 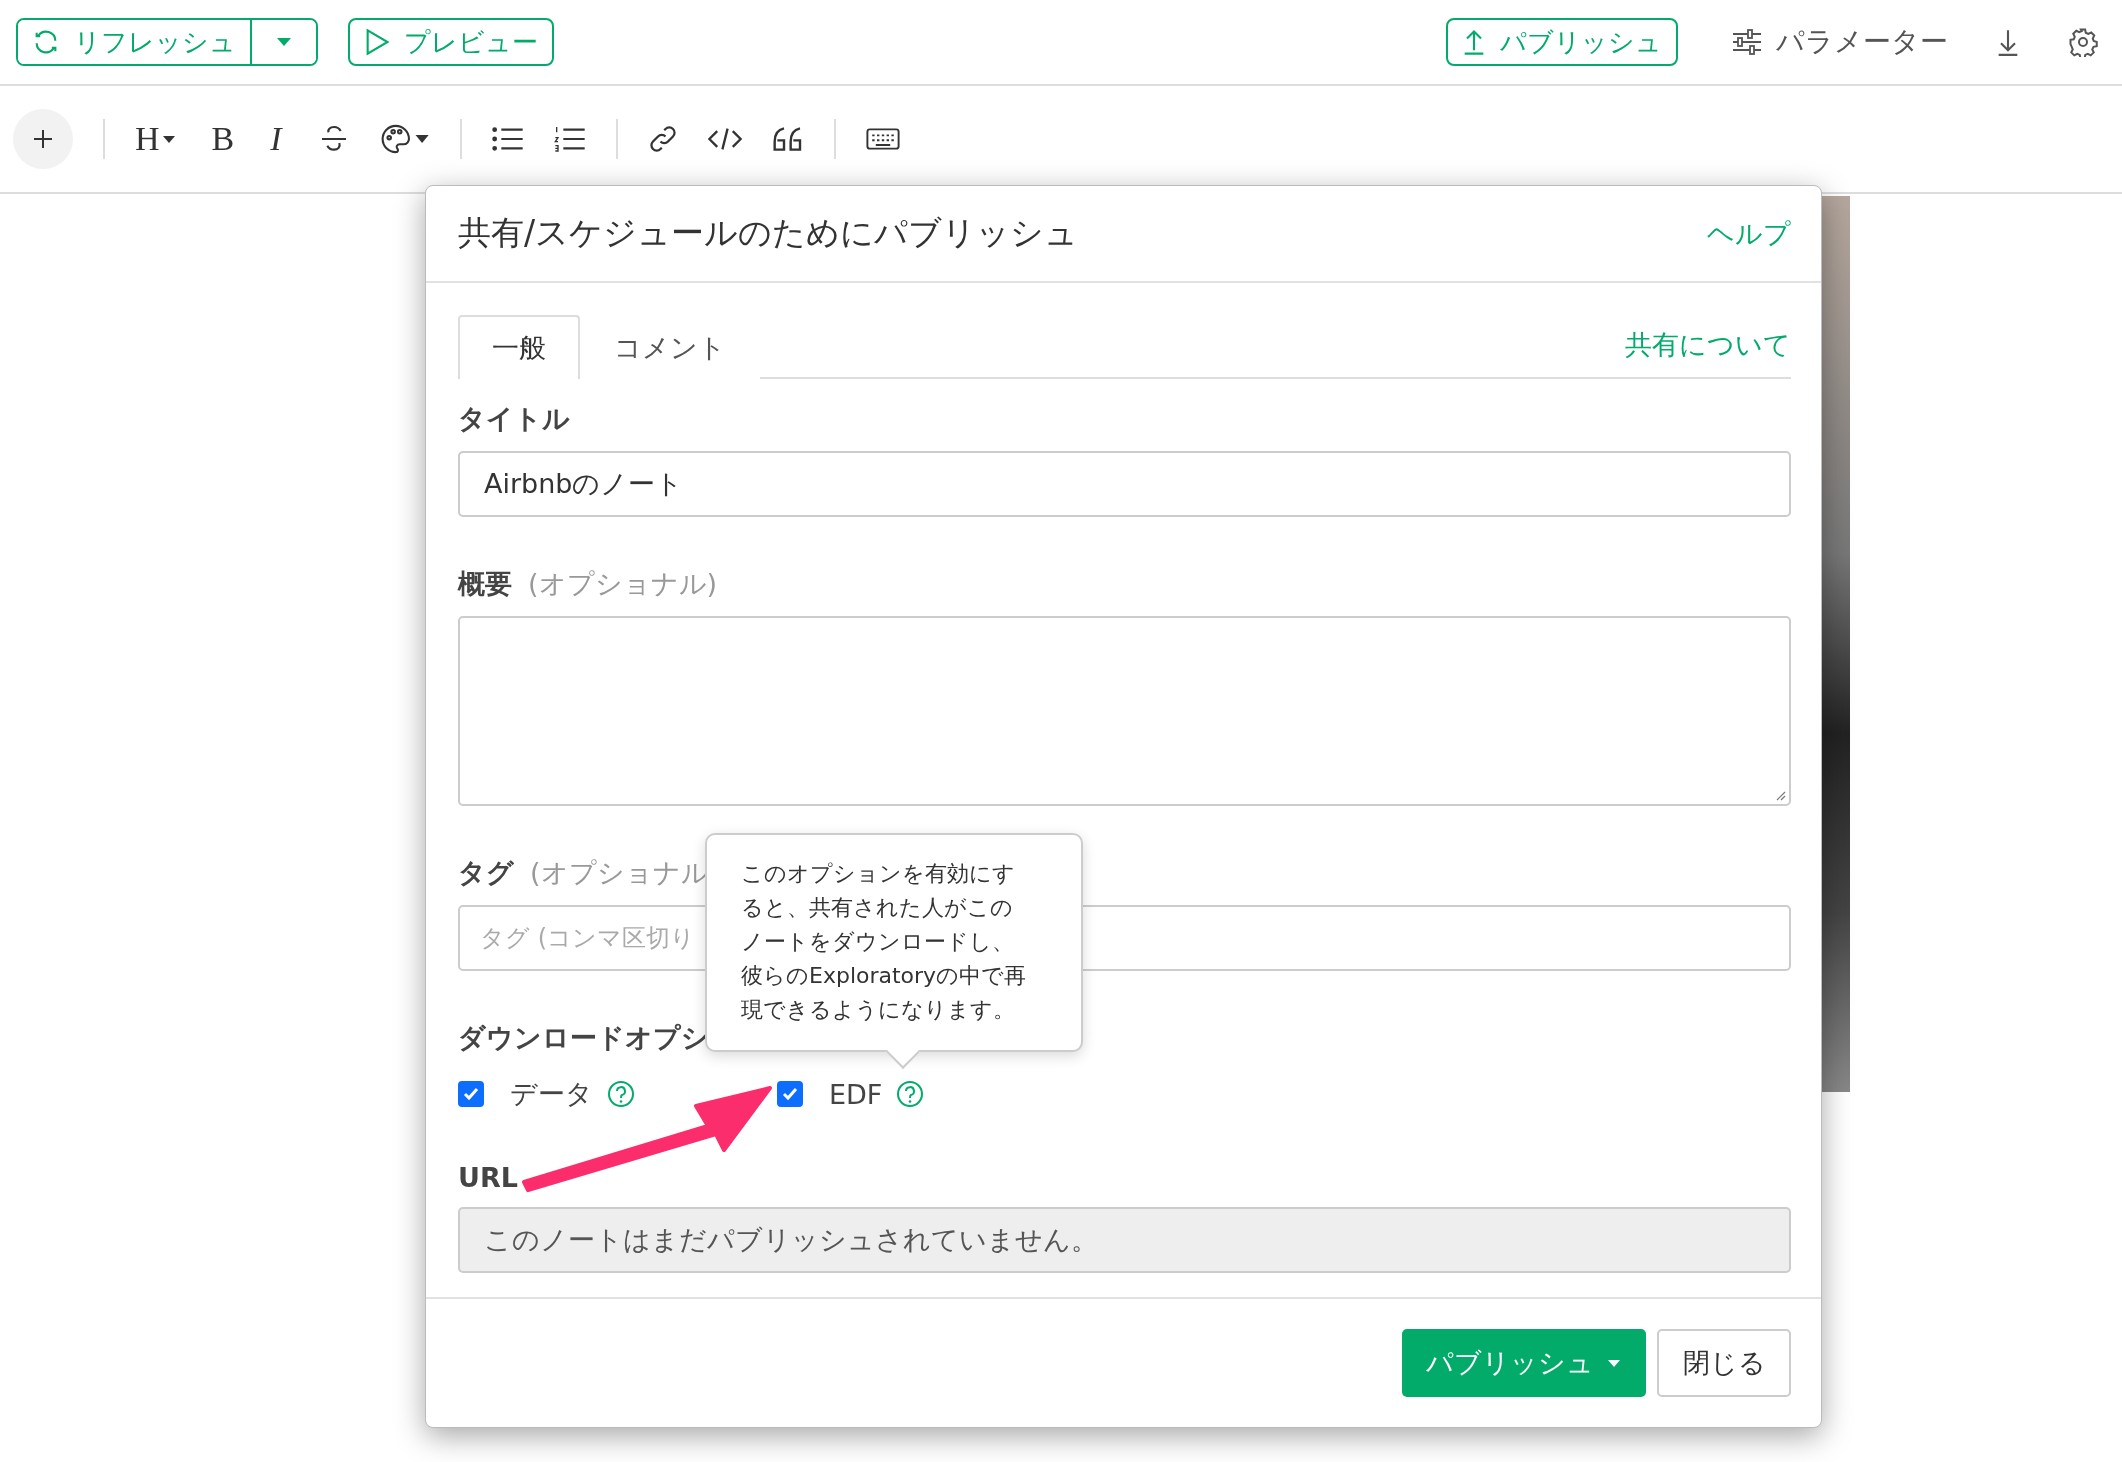 What do you see at coordinates (856, 1094) in the screenshot?
I see `checkbox-label: EDF` at bounding box center [856, 1094].